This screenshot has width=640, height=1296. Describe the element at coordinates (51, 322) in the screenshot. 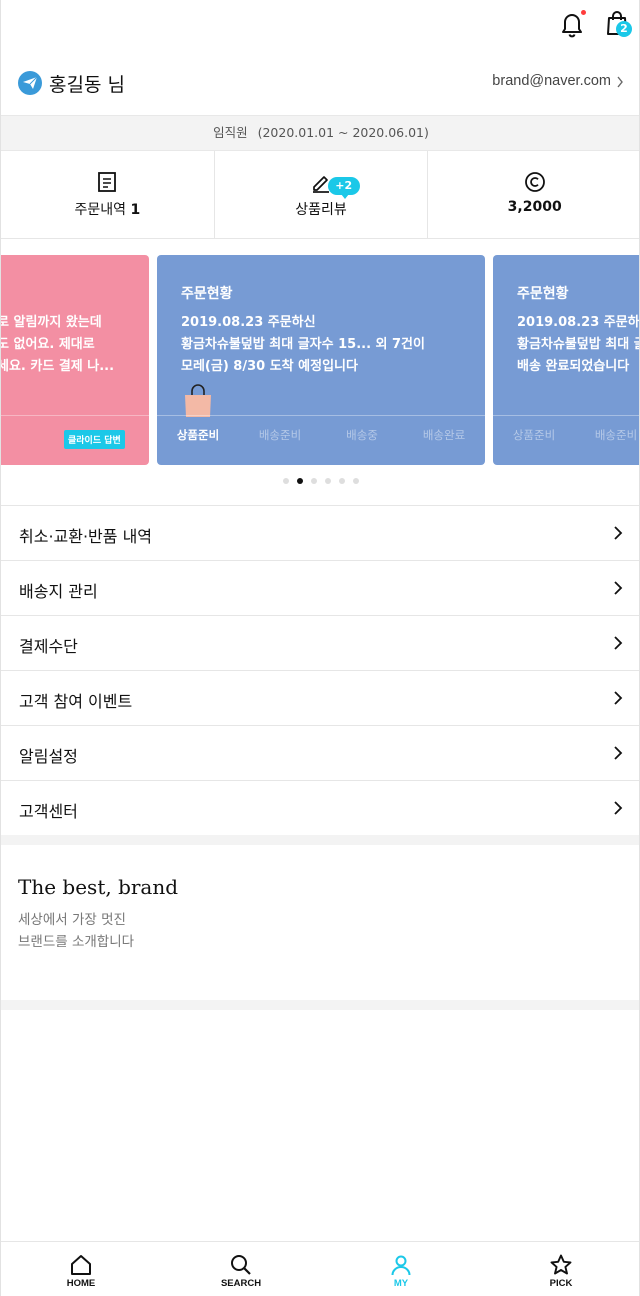

I see `card-text-line: 로 알림까지 왔는데` at that location.